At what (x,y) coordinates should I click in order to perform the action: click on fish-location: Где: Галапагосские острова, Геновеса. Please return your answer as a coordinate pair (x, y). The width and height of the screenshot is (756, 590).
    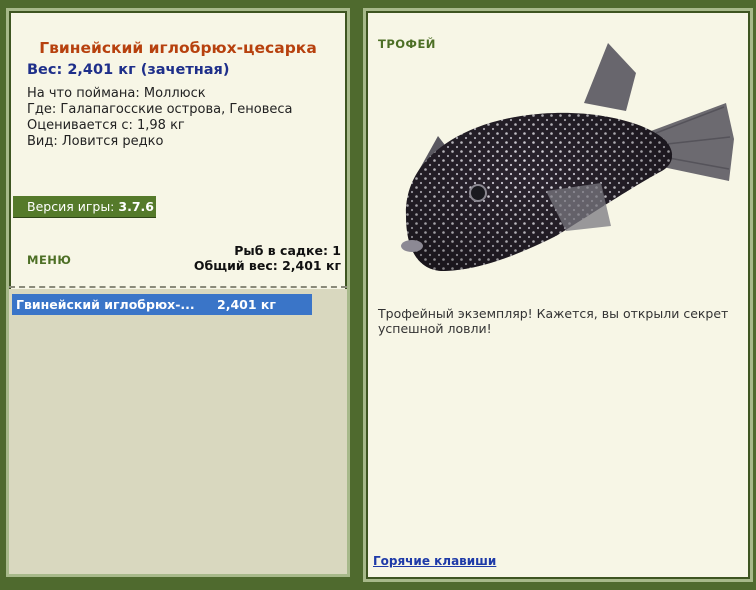
    Looking at the image, I should click on (160, 109).